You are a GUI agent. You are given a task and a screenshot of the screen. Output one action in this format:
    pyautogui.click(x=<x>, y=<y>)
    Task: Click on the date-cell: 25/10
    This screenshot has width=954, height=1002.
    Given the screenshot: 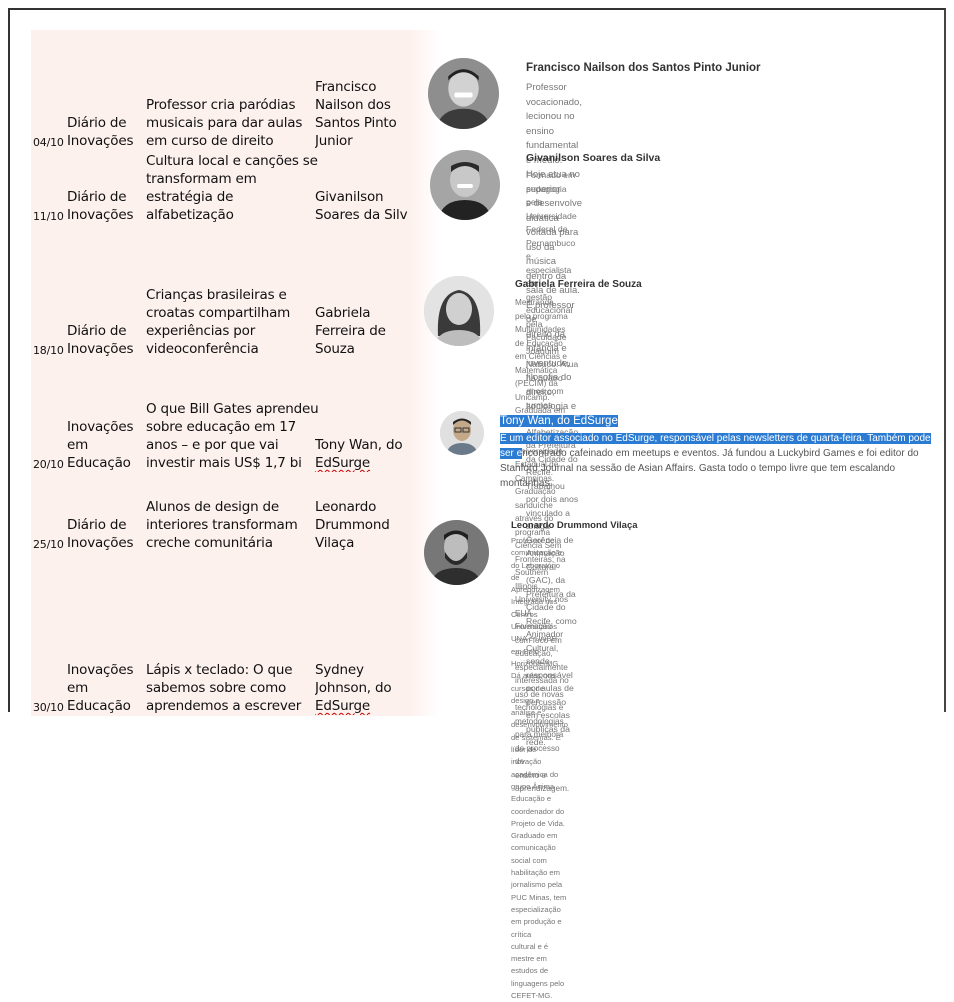 What is the action you would take?
    pyautogui.click(x=48, y=544)
    